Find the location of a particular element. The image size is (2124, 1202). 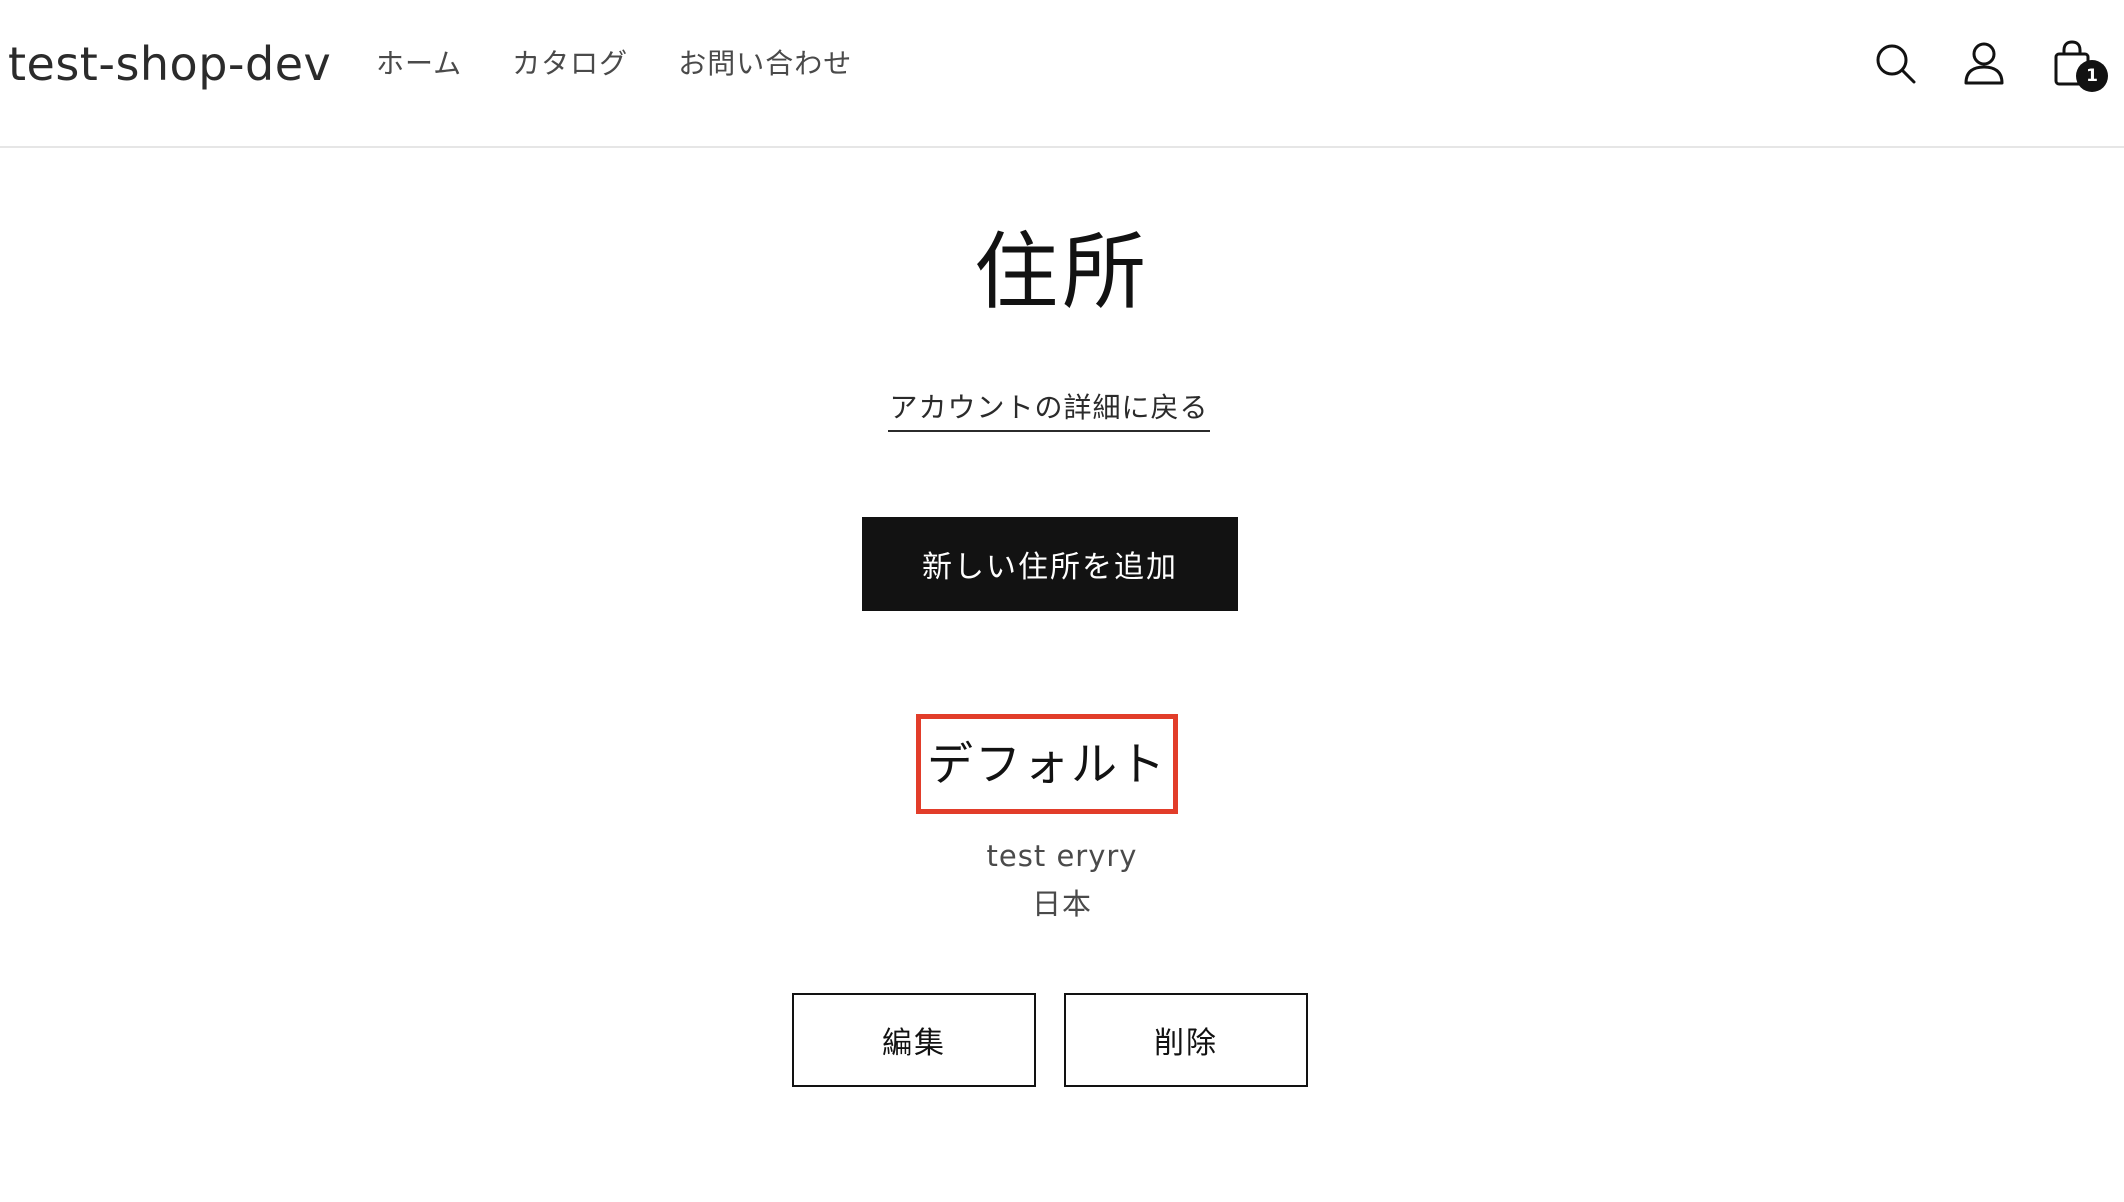

address-name: test eryry is located at coordinates (1062, 856).